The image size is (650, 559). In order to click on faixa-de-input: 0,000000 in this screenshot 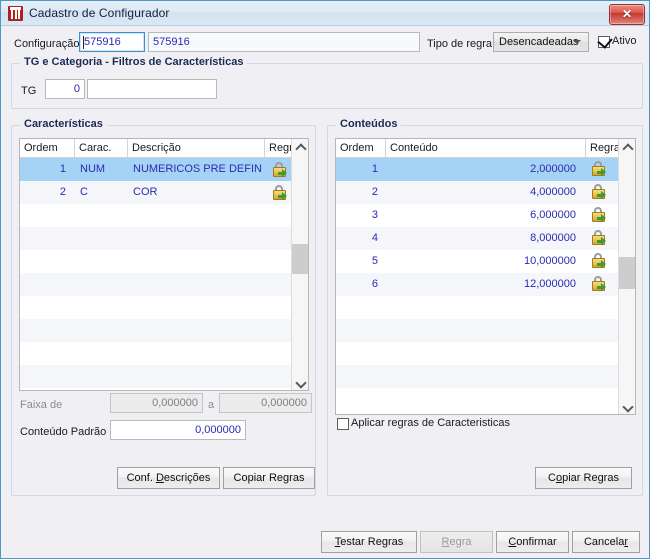, I will do `click(156, 403)`.